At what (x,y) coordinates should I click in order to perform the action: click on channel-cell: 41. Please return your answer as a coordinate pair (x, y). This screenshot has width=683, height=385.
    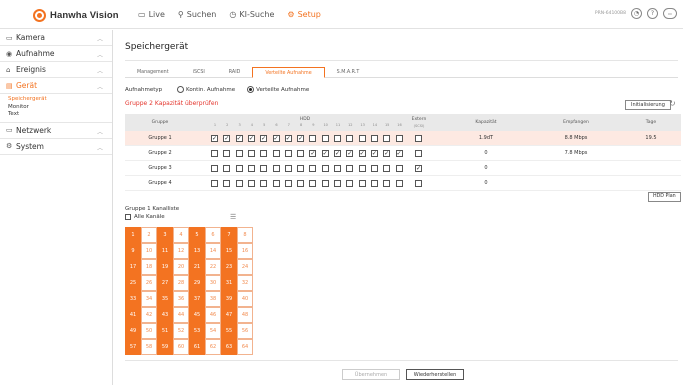
    Looking at the image, I should click on (133, 315).